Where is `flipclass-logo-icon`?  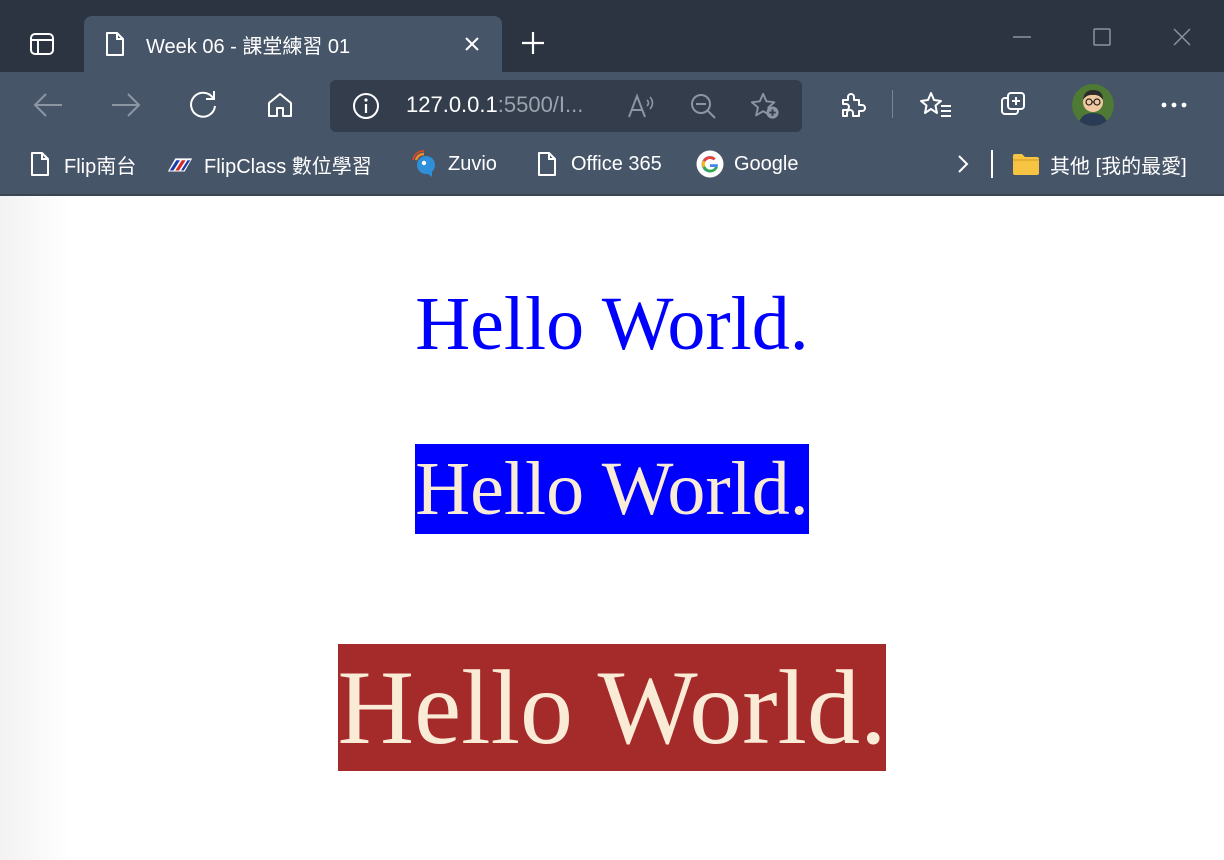 flipclass-logo-icon is located at coordinates (180, 164).